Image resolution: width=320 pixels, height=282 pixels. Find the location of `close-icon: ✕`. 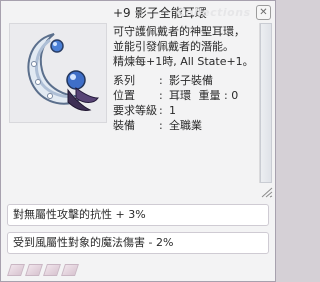

close-icon: ✕ is located at coordinates (263, 12).